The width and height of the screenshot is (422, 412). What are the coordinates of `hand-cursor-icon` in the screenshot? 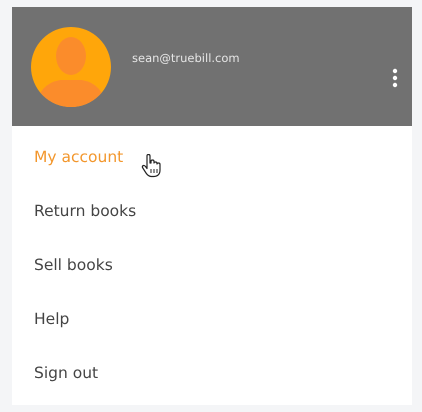 It's located at (152, 166).